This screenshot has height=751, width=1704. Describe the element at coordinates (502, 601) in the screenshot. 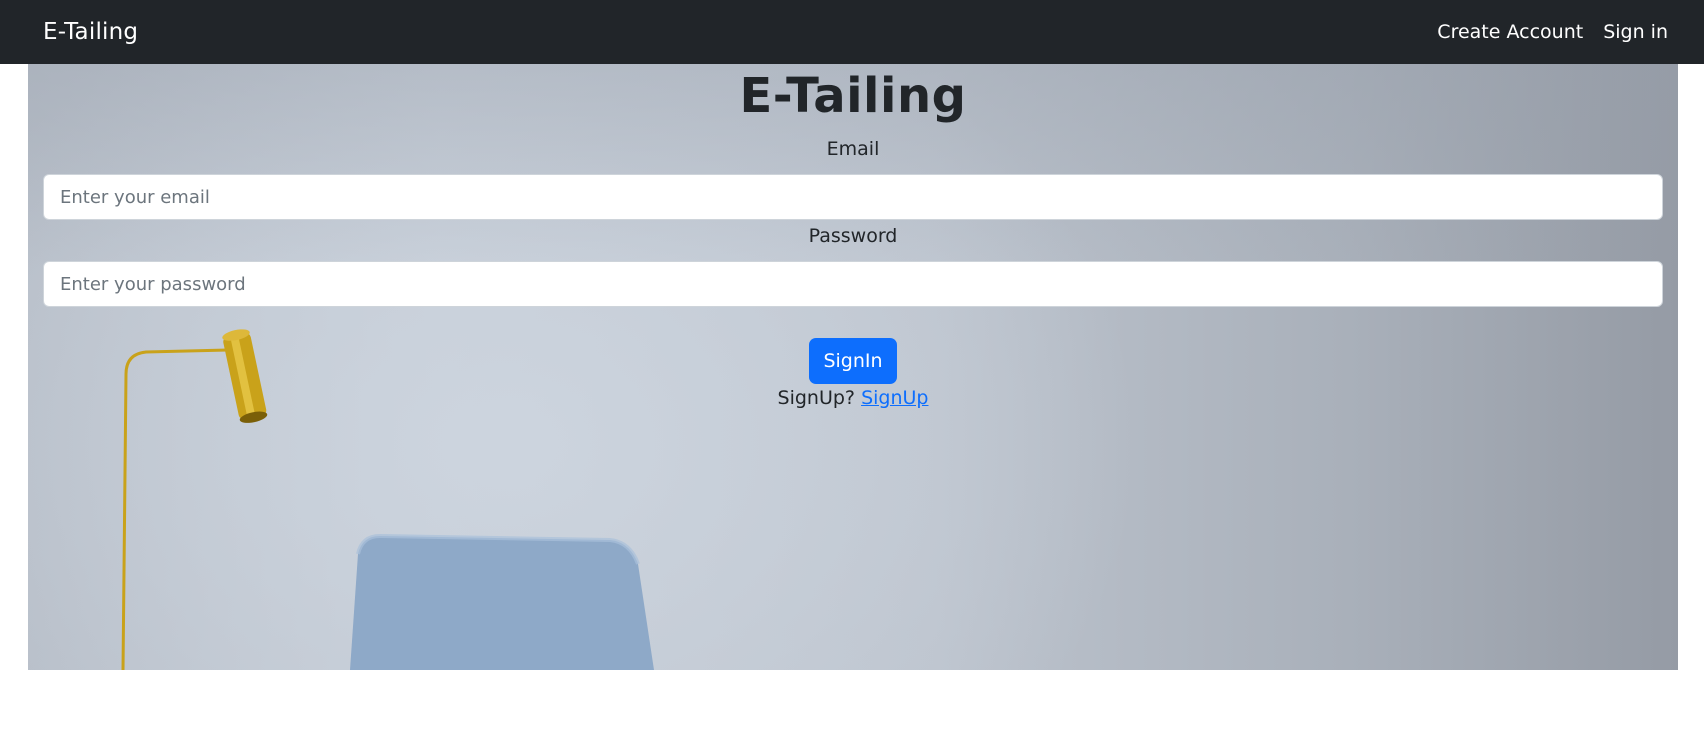

I see `chair-graphic` at that location.